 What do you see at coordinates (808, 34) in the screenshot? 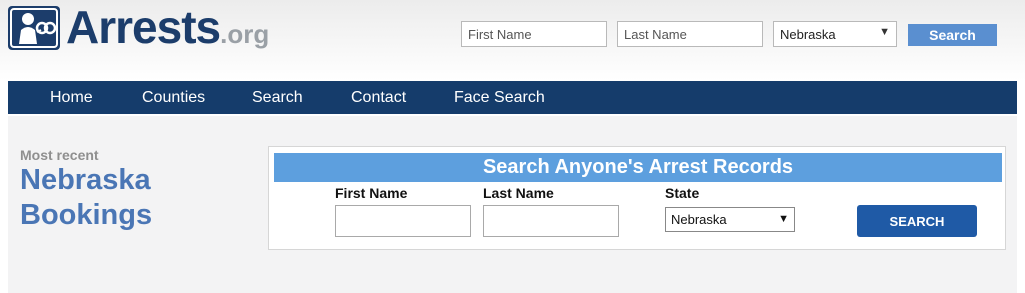
I see `header-state-value: Nebraska` at bounding box center [808, 34].